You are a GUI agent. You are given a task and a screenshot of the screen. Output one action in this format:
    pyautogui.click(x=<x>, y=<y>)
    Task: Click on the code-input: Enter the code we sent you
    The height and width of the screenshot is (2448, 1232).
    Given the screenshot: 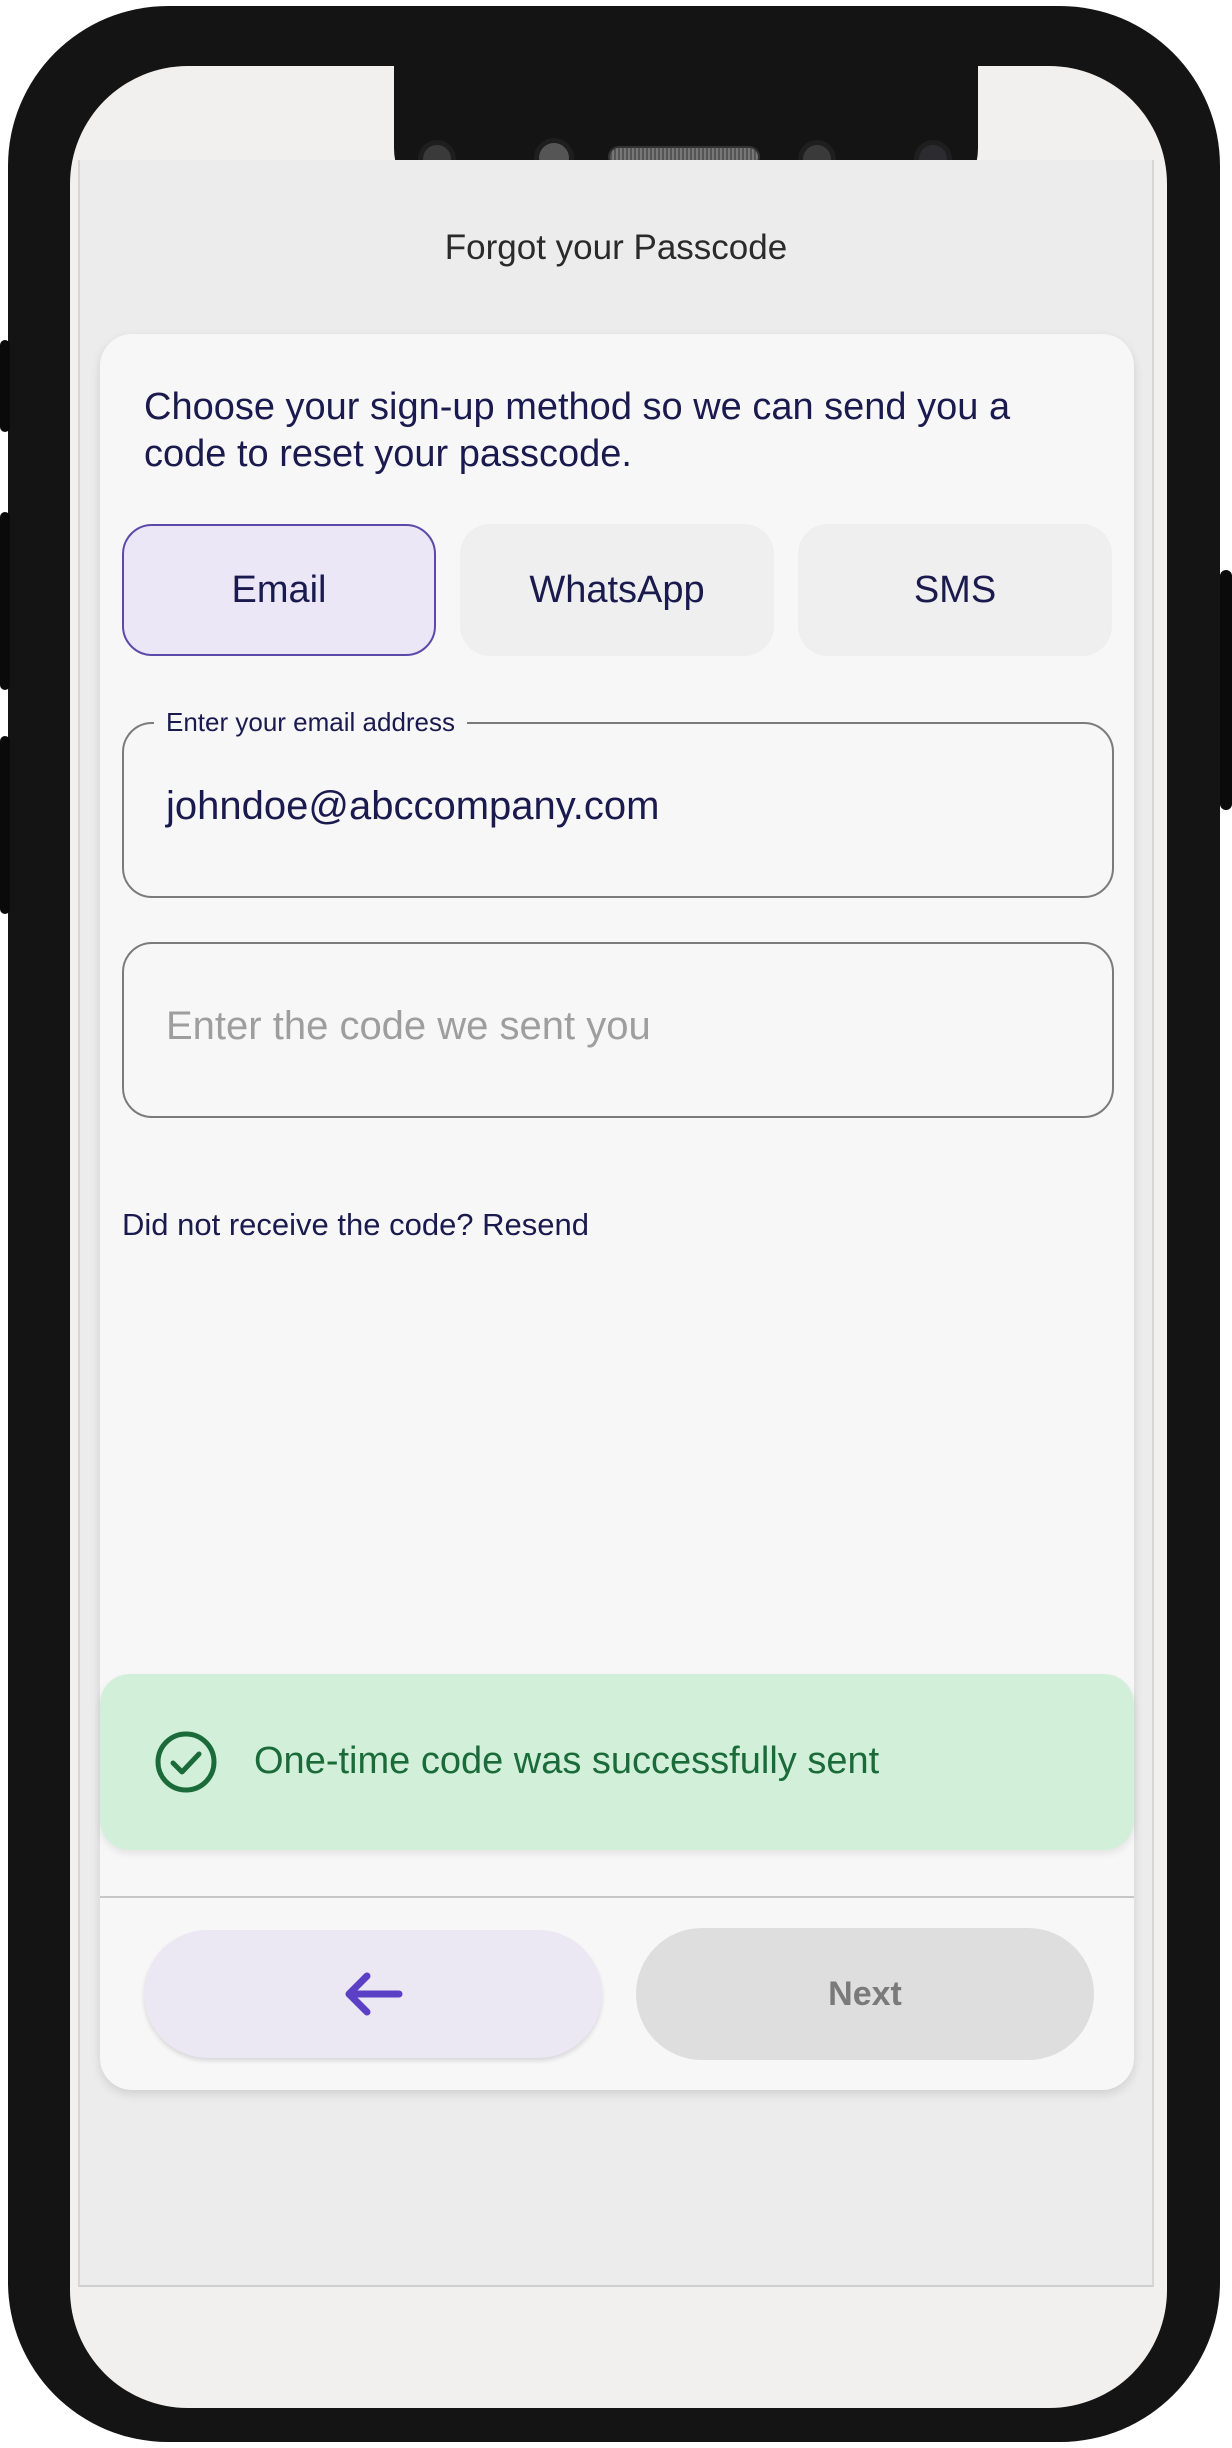 What is the action you would take?
    pyautogui.click(x=618, y=1030)
    